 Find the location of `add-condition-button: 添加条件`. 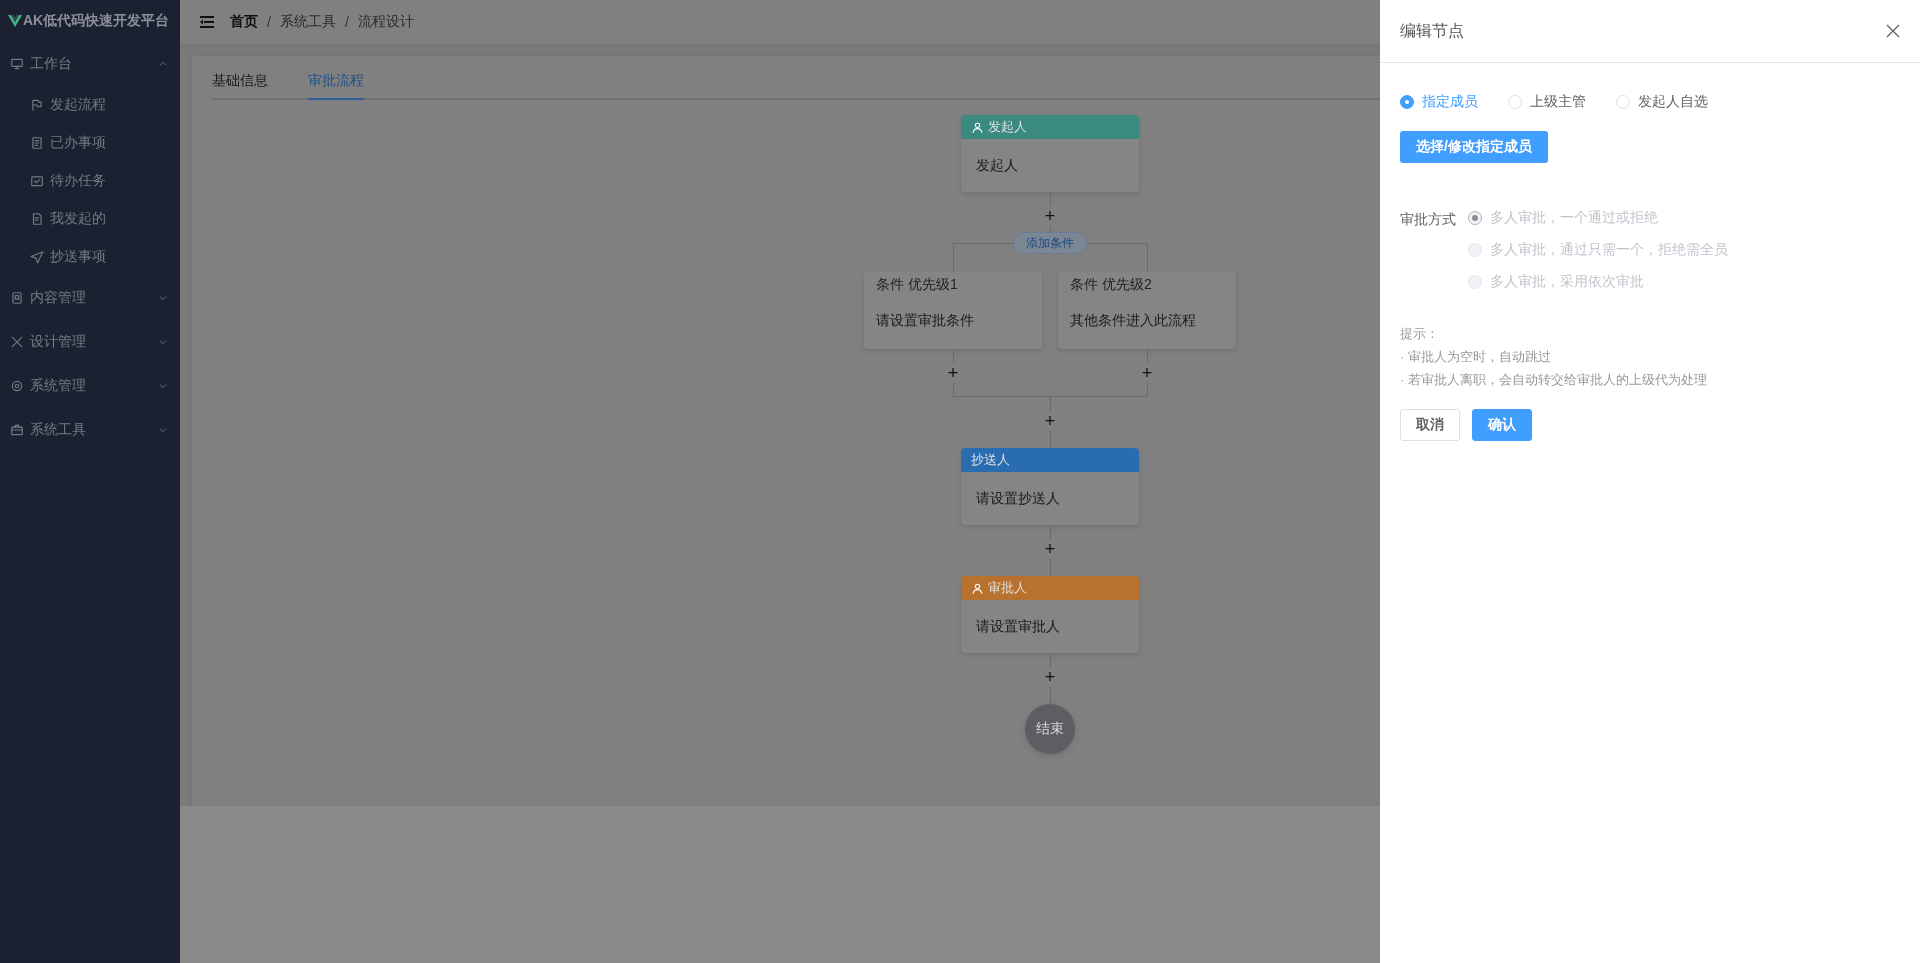

add-condition-button: 添加条件 is located at coordinates (1050, 243).